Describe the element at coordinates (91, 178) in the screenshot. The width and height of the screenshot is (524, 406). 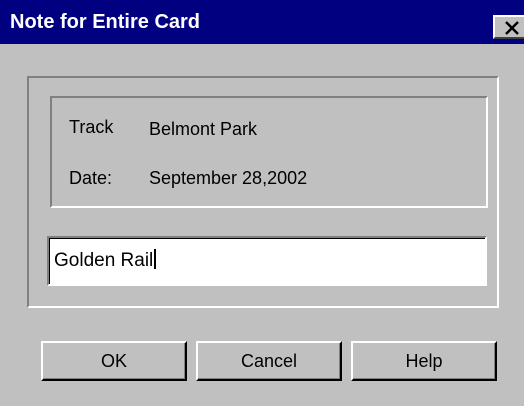
I see `date-label: Date:` at that location.